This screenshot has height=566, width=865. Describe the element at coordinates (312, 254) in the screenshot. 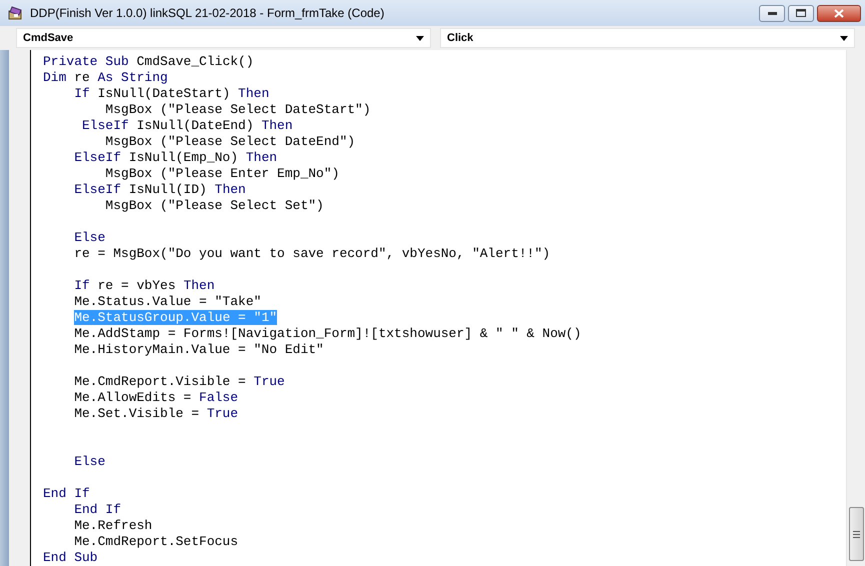

I see `code-line: re = MsgBox("Do you want to save record", vbYesNo, "Alert!!")` at that location.